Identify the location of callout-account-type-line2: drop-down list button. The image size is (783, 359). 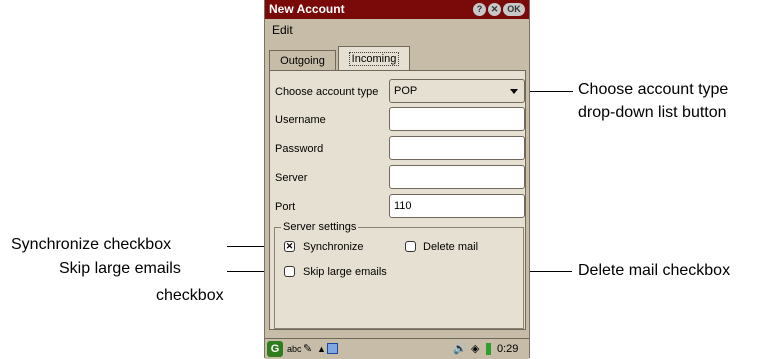
(652, 112).